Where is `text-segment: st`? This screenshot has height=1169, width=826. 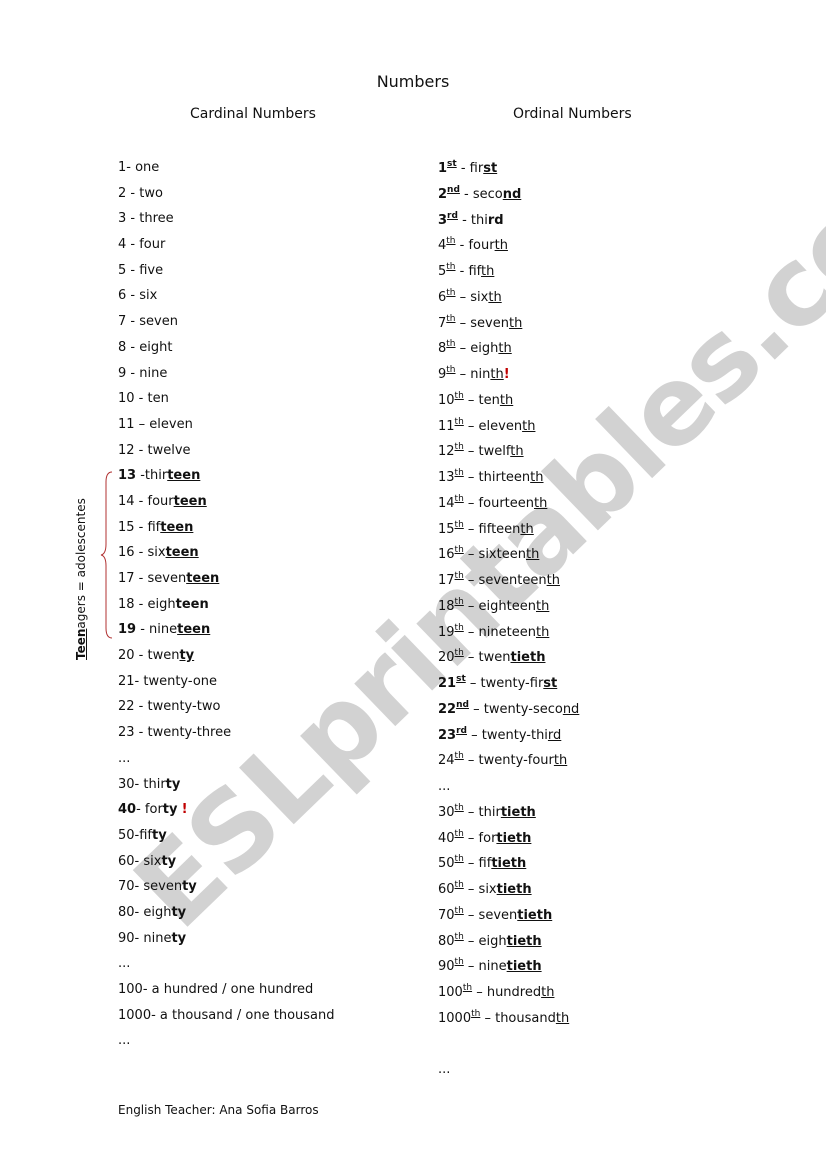 text-segment: st is located at coordinates (550, 683).